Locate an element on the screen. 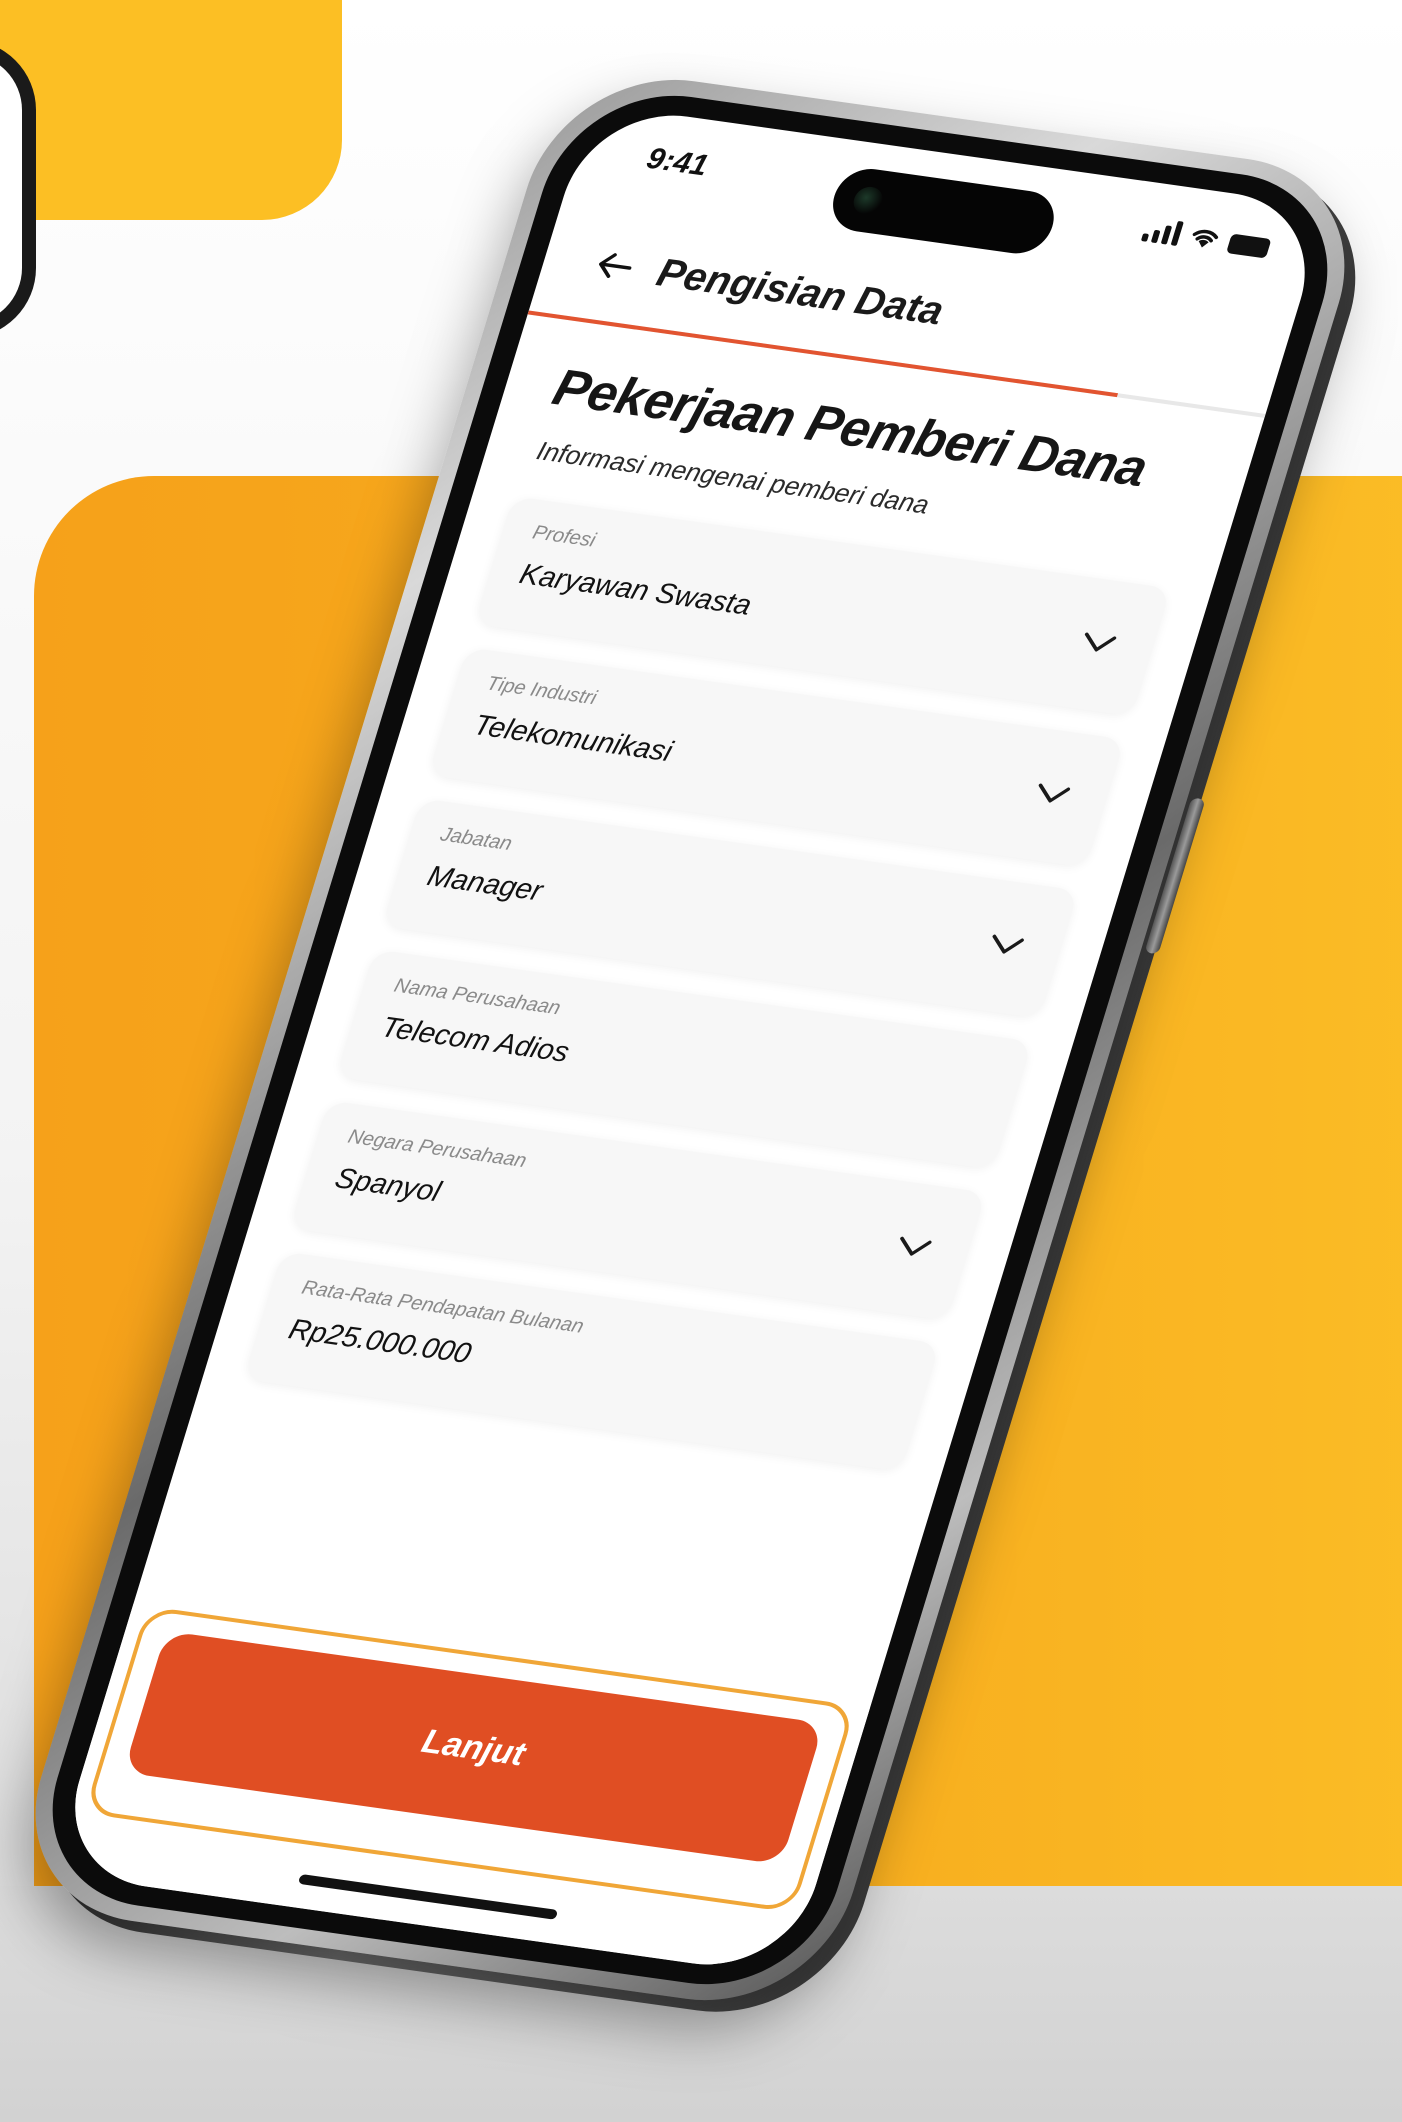 The height and width of the screenshot is (2122, 1402). field-label: Negara Perusahaan is located at coordinates (437, 1148).